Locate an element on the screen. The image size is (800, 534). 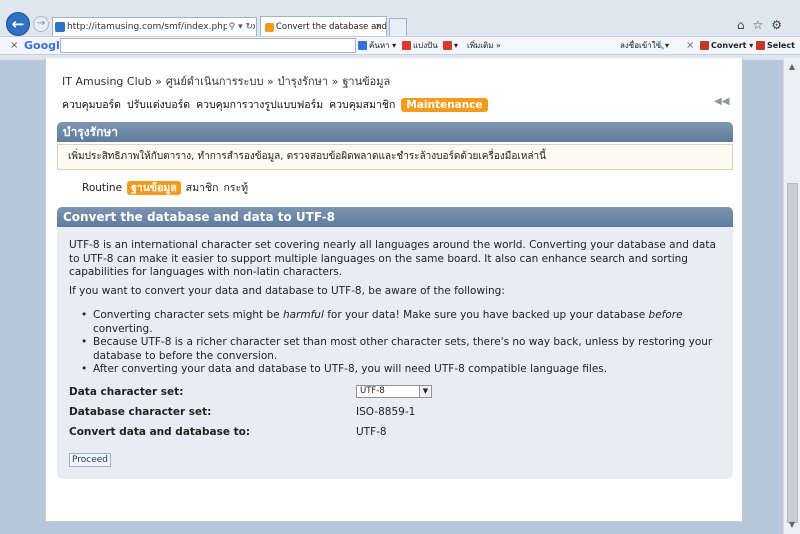
scroll-thumb is located at coordinates (792, 353).